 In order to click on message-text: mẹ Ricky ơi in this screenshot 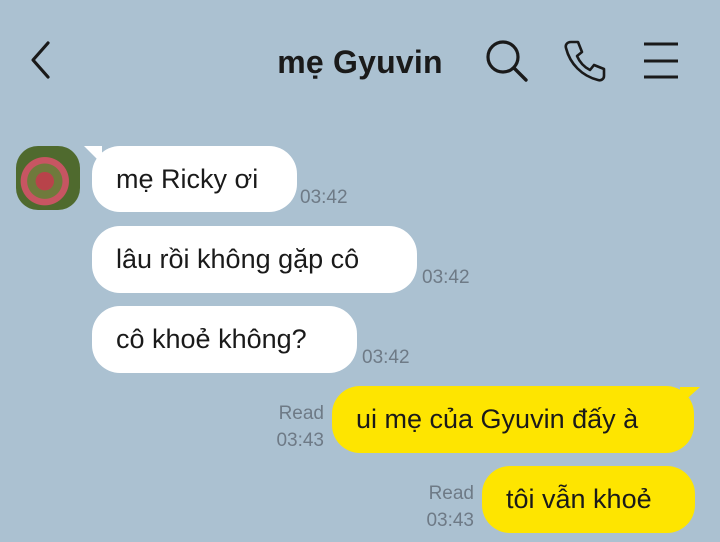, I will do `click(187, 178)`.